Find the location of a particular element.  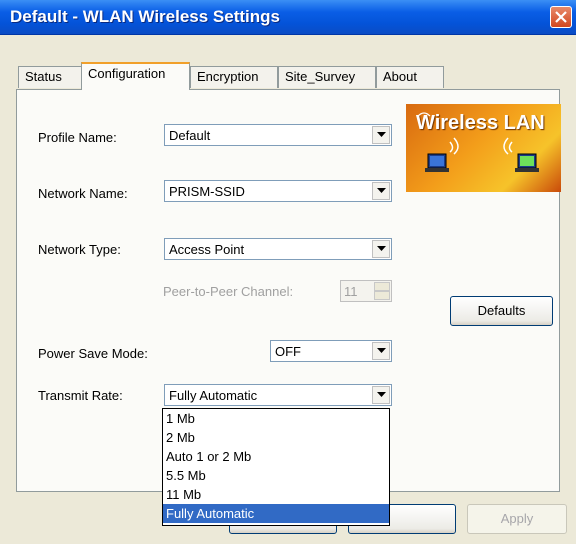

list-item: Auto 1 or 2 Mb is located at coordinates (276, 456).